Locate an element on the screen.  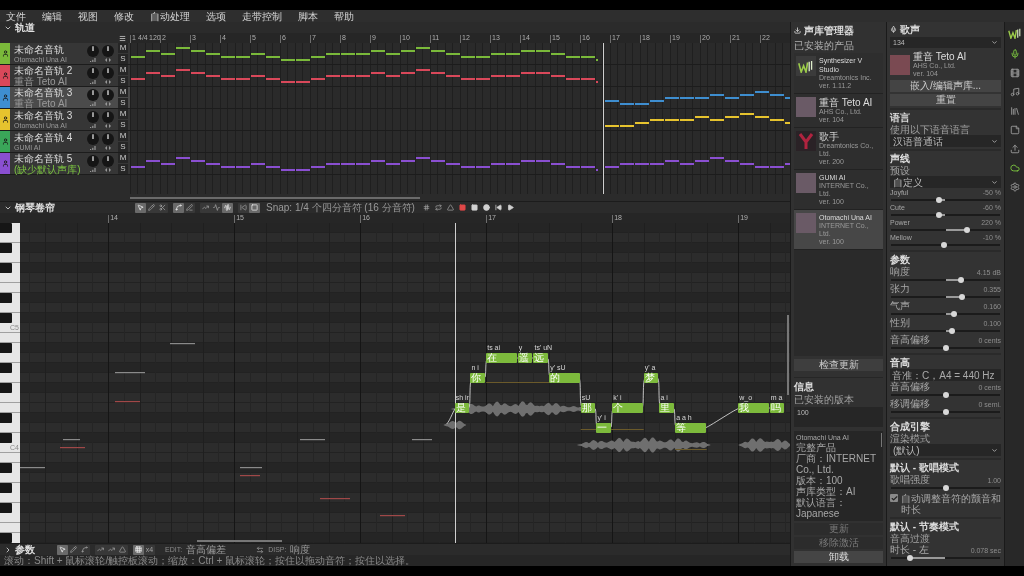
section-title: 声线 is located at coordinates (900, 158).